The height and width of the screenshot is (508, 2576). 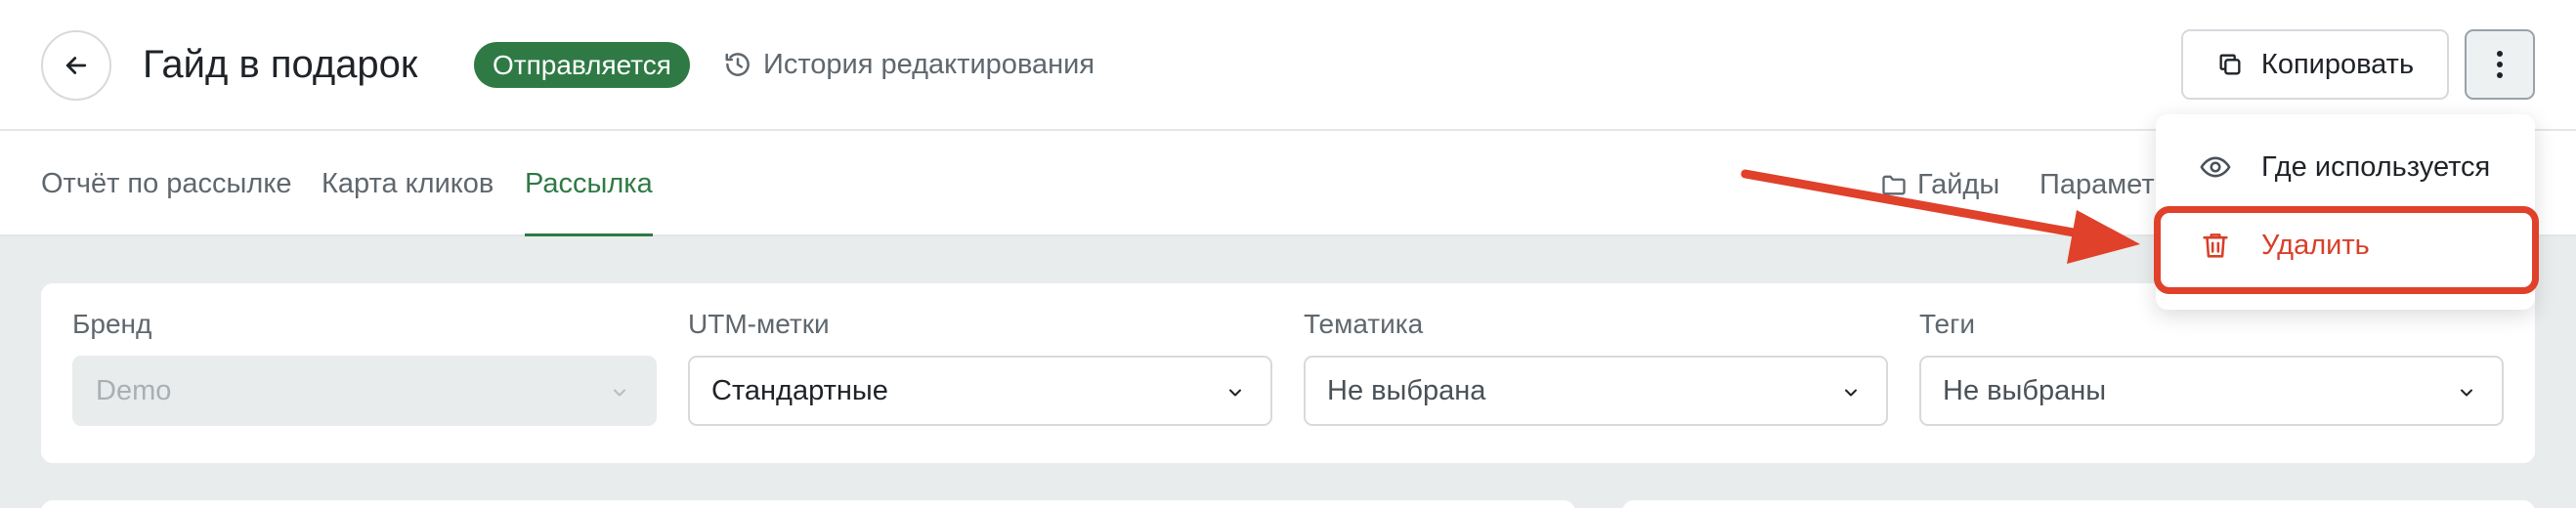 I want to click on content-card, so click(x=808, y=504).